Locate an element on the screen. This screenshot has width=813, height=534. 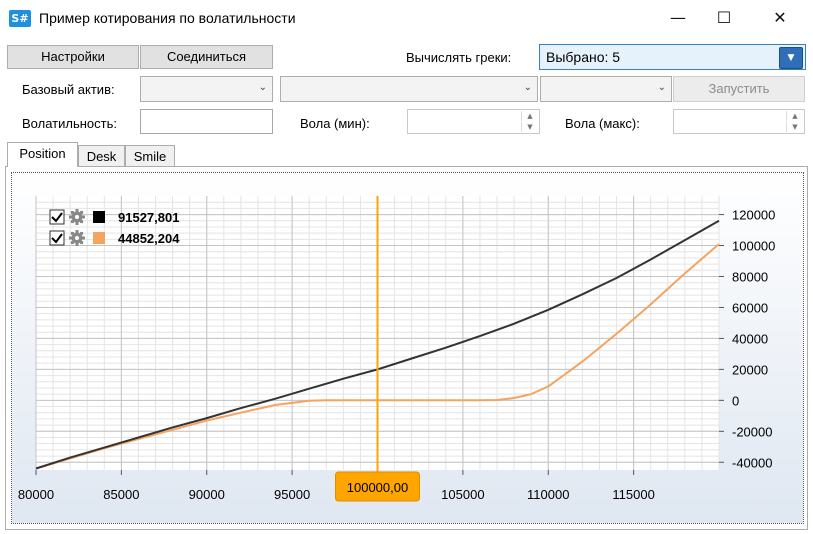
y-tick-label: 40000 is located at coordinates (750, 338).